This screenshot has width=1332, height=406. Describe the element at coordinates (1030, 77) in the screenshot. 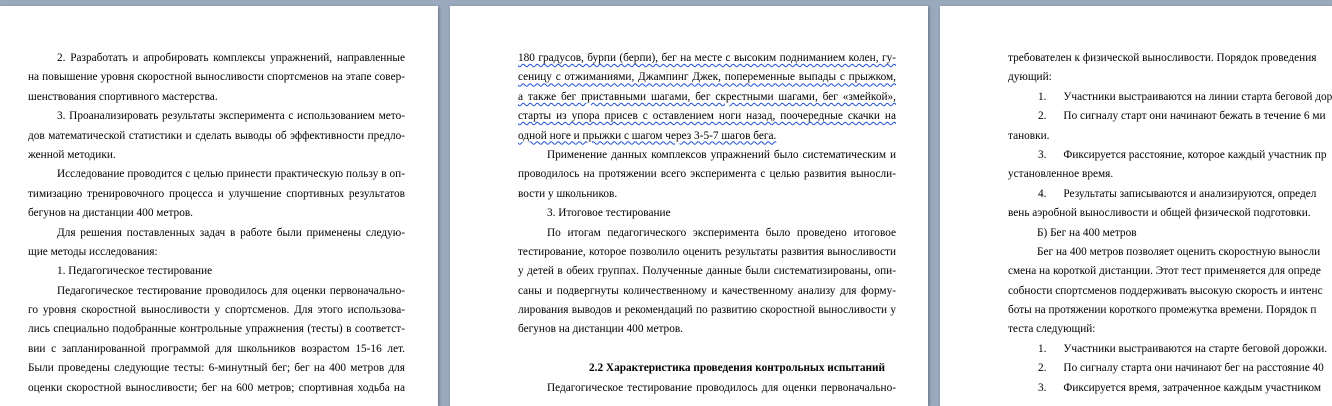

I see `text-line: дующий:` at that location.